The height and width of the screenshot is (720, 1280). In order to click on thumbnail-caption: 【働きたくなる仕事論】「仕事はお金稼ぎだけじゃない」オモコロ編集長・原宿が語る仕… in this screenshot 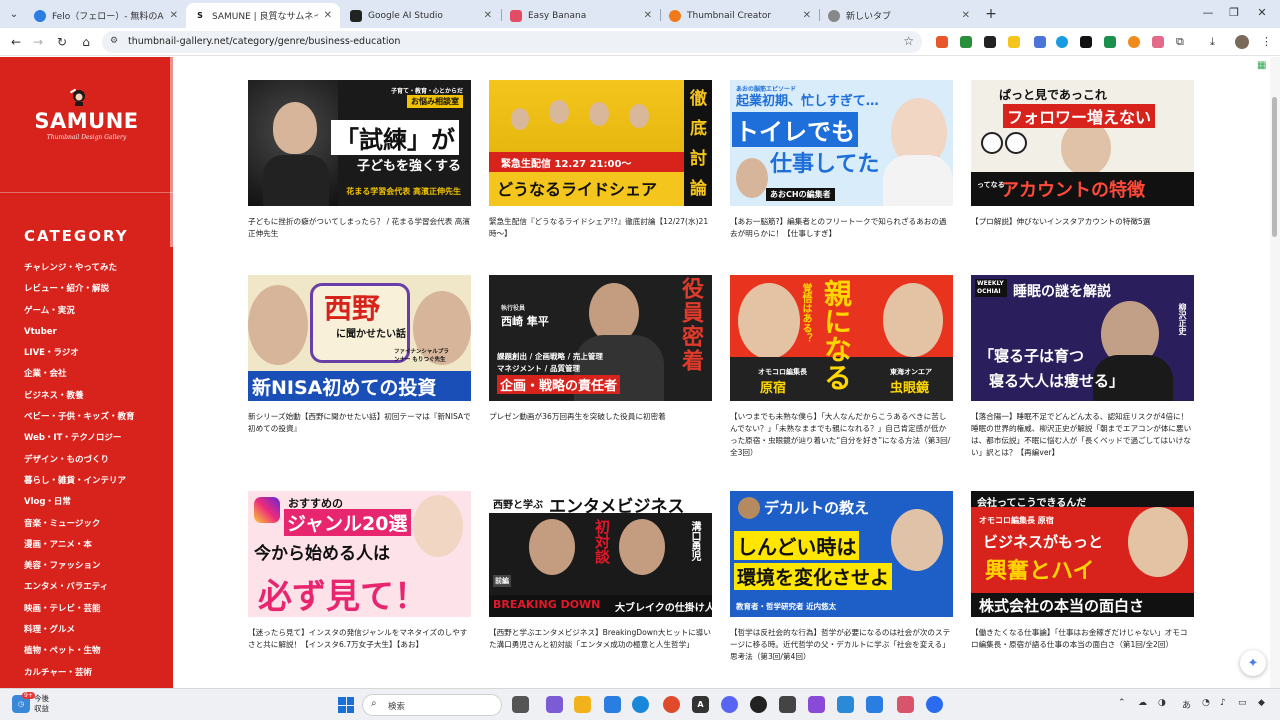, I will do `click(1082, 639)`.